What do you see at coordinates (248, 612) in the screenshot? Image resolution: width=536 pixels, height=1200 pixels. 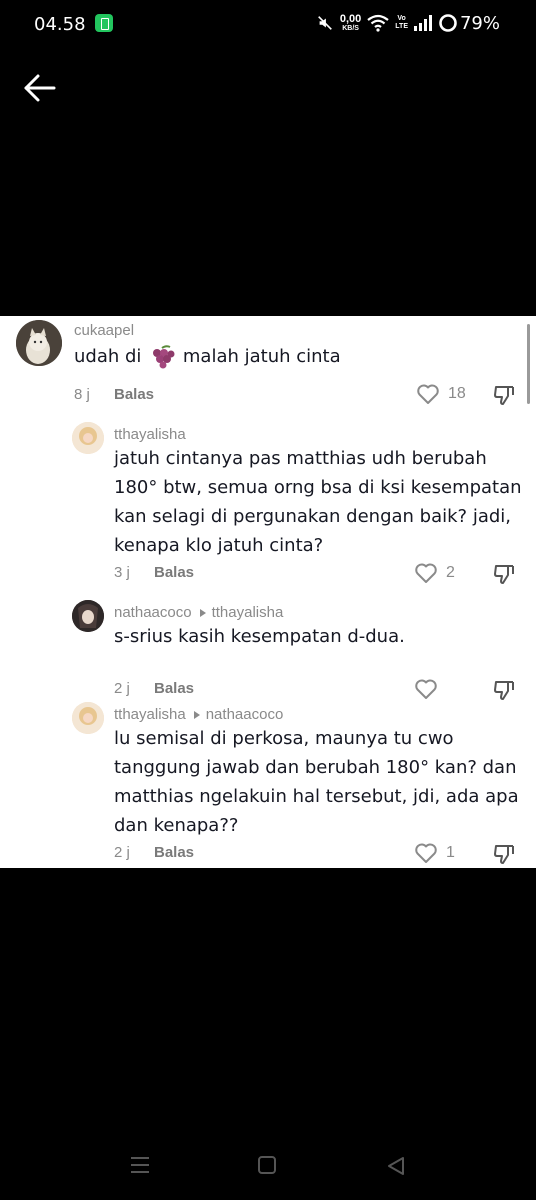 I see `reply-to-username: tthayalisha` at bounding box center [248, 612].